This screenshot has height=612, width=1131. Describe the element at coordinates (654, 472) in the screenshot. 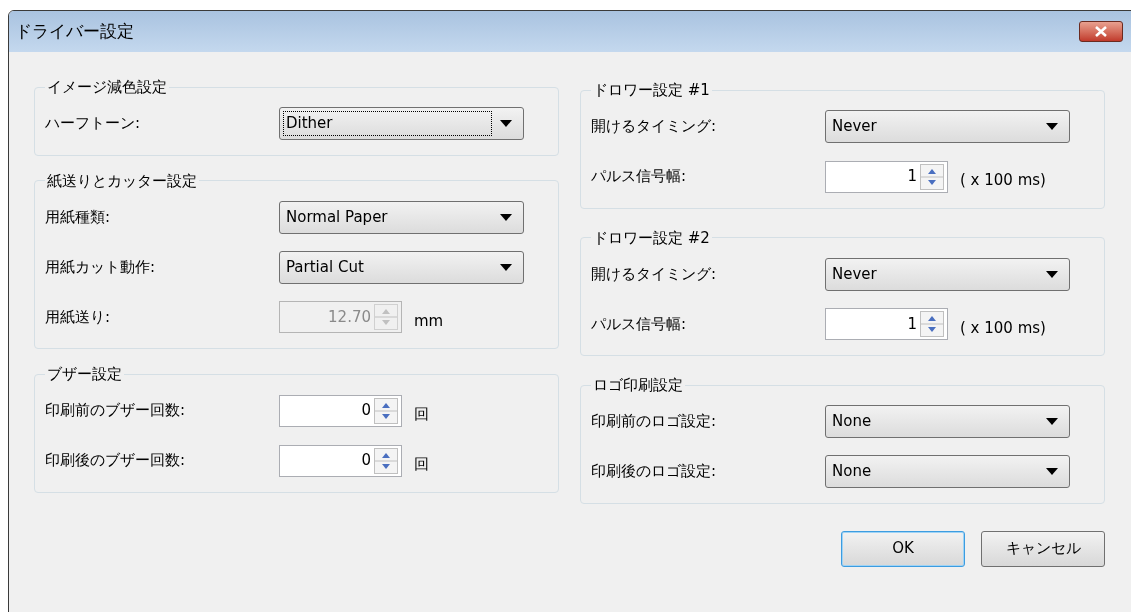

I see `field-label: 印刷後のロゴ設定:` at that location.